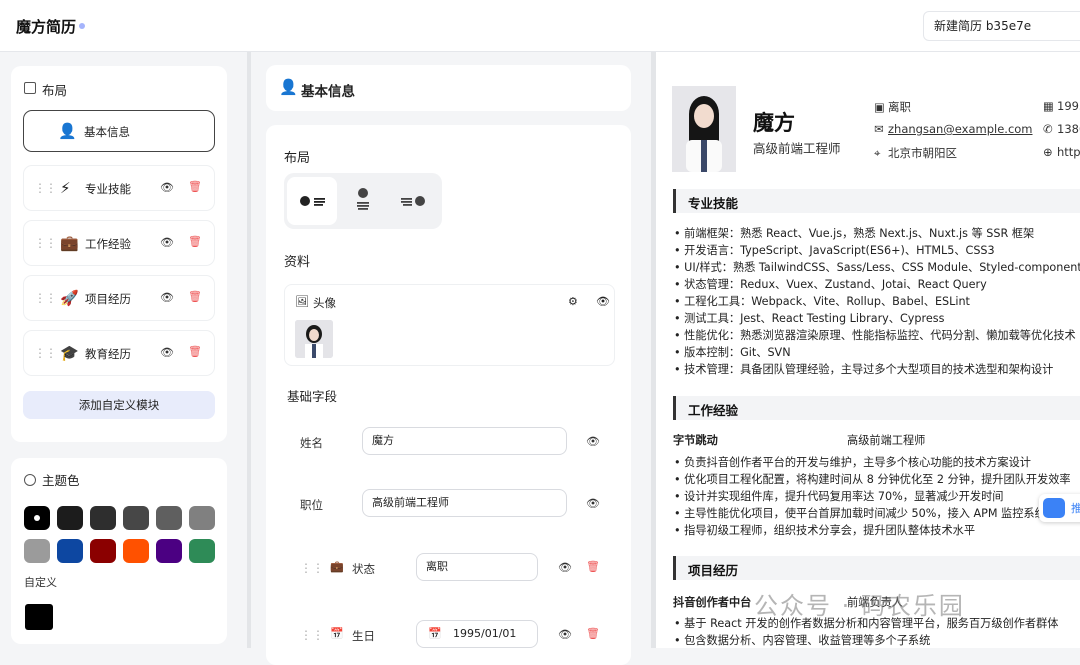  I want to click on app-brand: 魔方简历, so click(46, 26).